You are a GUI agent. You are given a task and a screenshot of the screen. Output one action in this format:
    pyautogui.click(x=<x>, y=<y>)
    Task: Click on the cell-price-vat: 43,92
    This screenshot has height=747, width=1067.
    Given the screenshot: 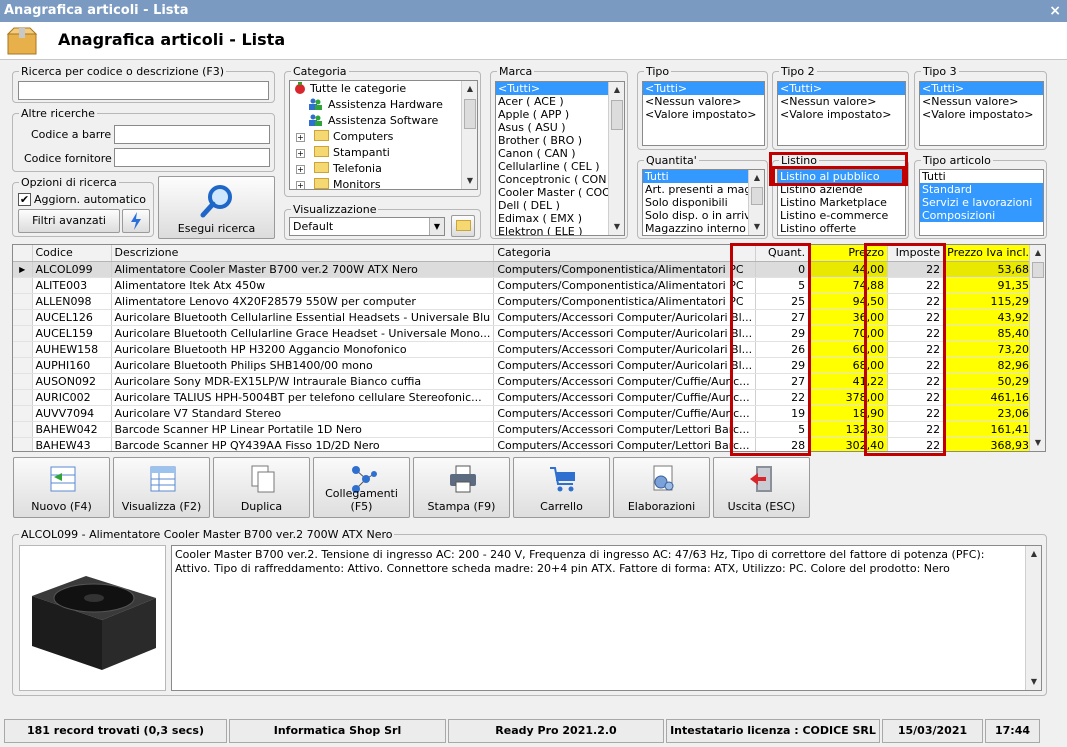 What is the action you would take?
    pyautogui.click(x=988, y=317)
    